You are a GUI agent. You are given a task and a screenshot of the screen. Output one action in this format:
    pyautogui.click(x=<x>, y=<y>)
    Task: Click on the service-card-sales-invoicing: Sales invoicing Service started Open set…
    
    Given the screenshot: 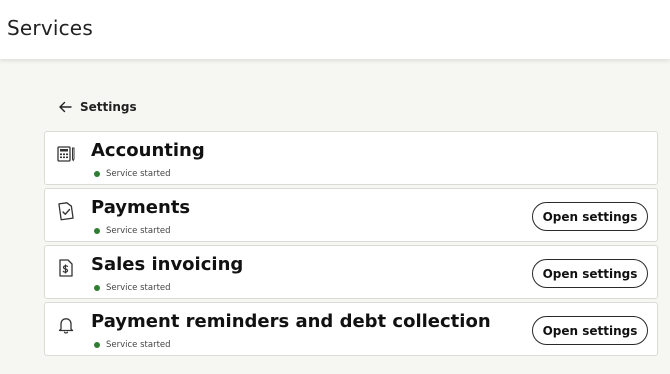 What is the action you would take?
    pyautogui.click(x=351, y=272)
    